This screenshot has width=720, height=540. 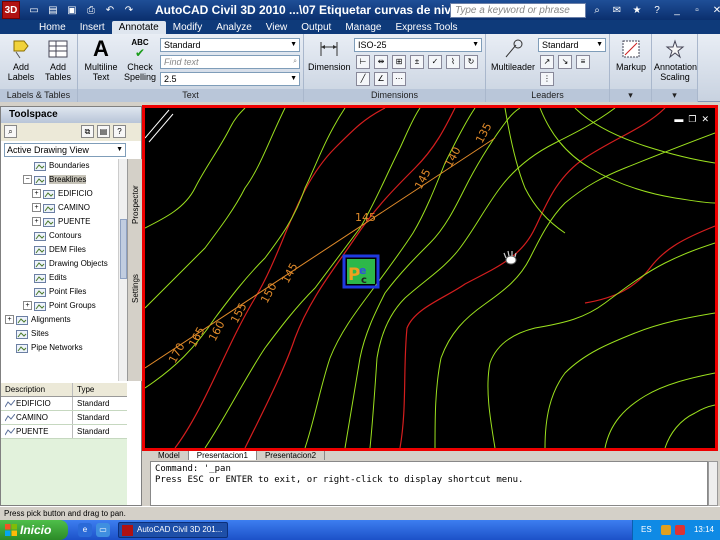 What do you see at coordinates (10, 131) in the screenshot?
I see `toolspace-search-icon: ⌕` at bounding box center [10, 131].